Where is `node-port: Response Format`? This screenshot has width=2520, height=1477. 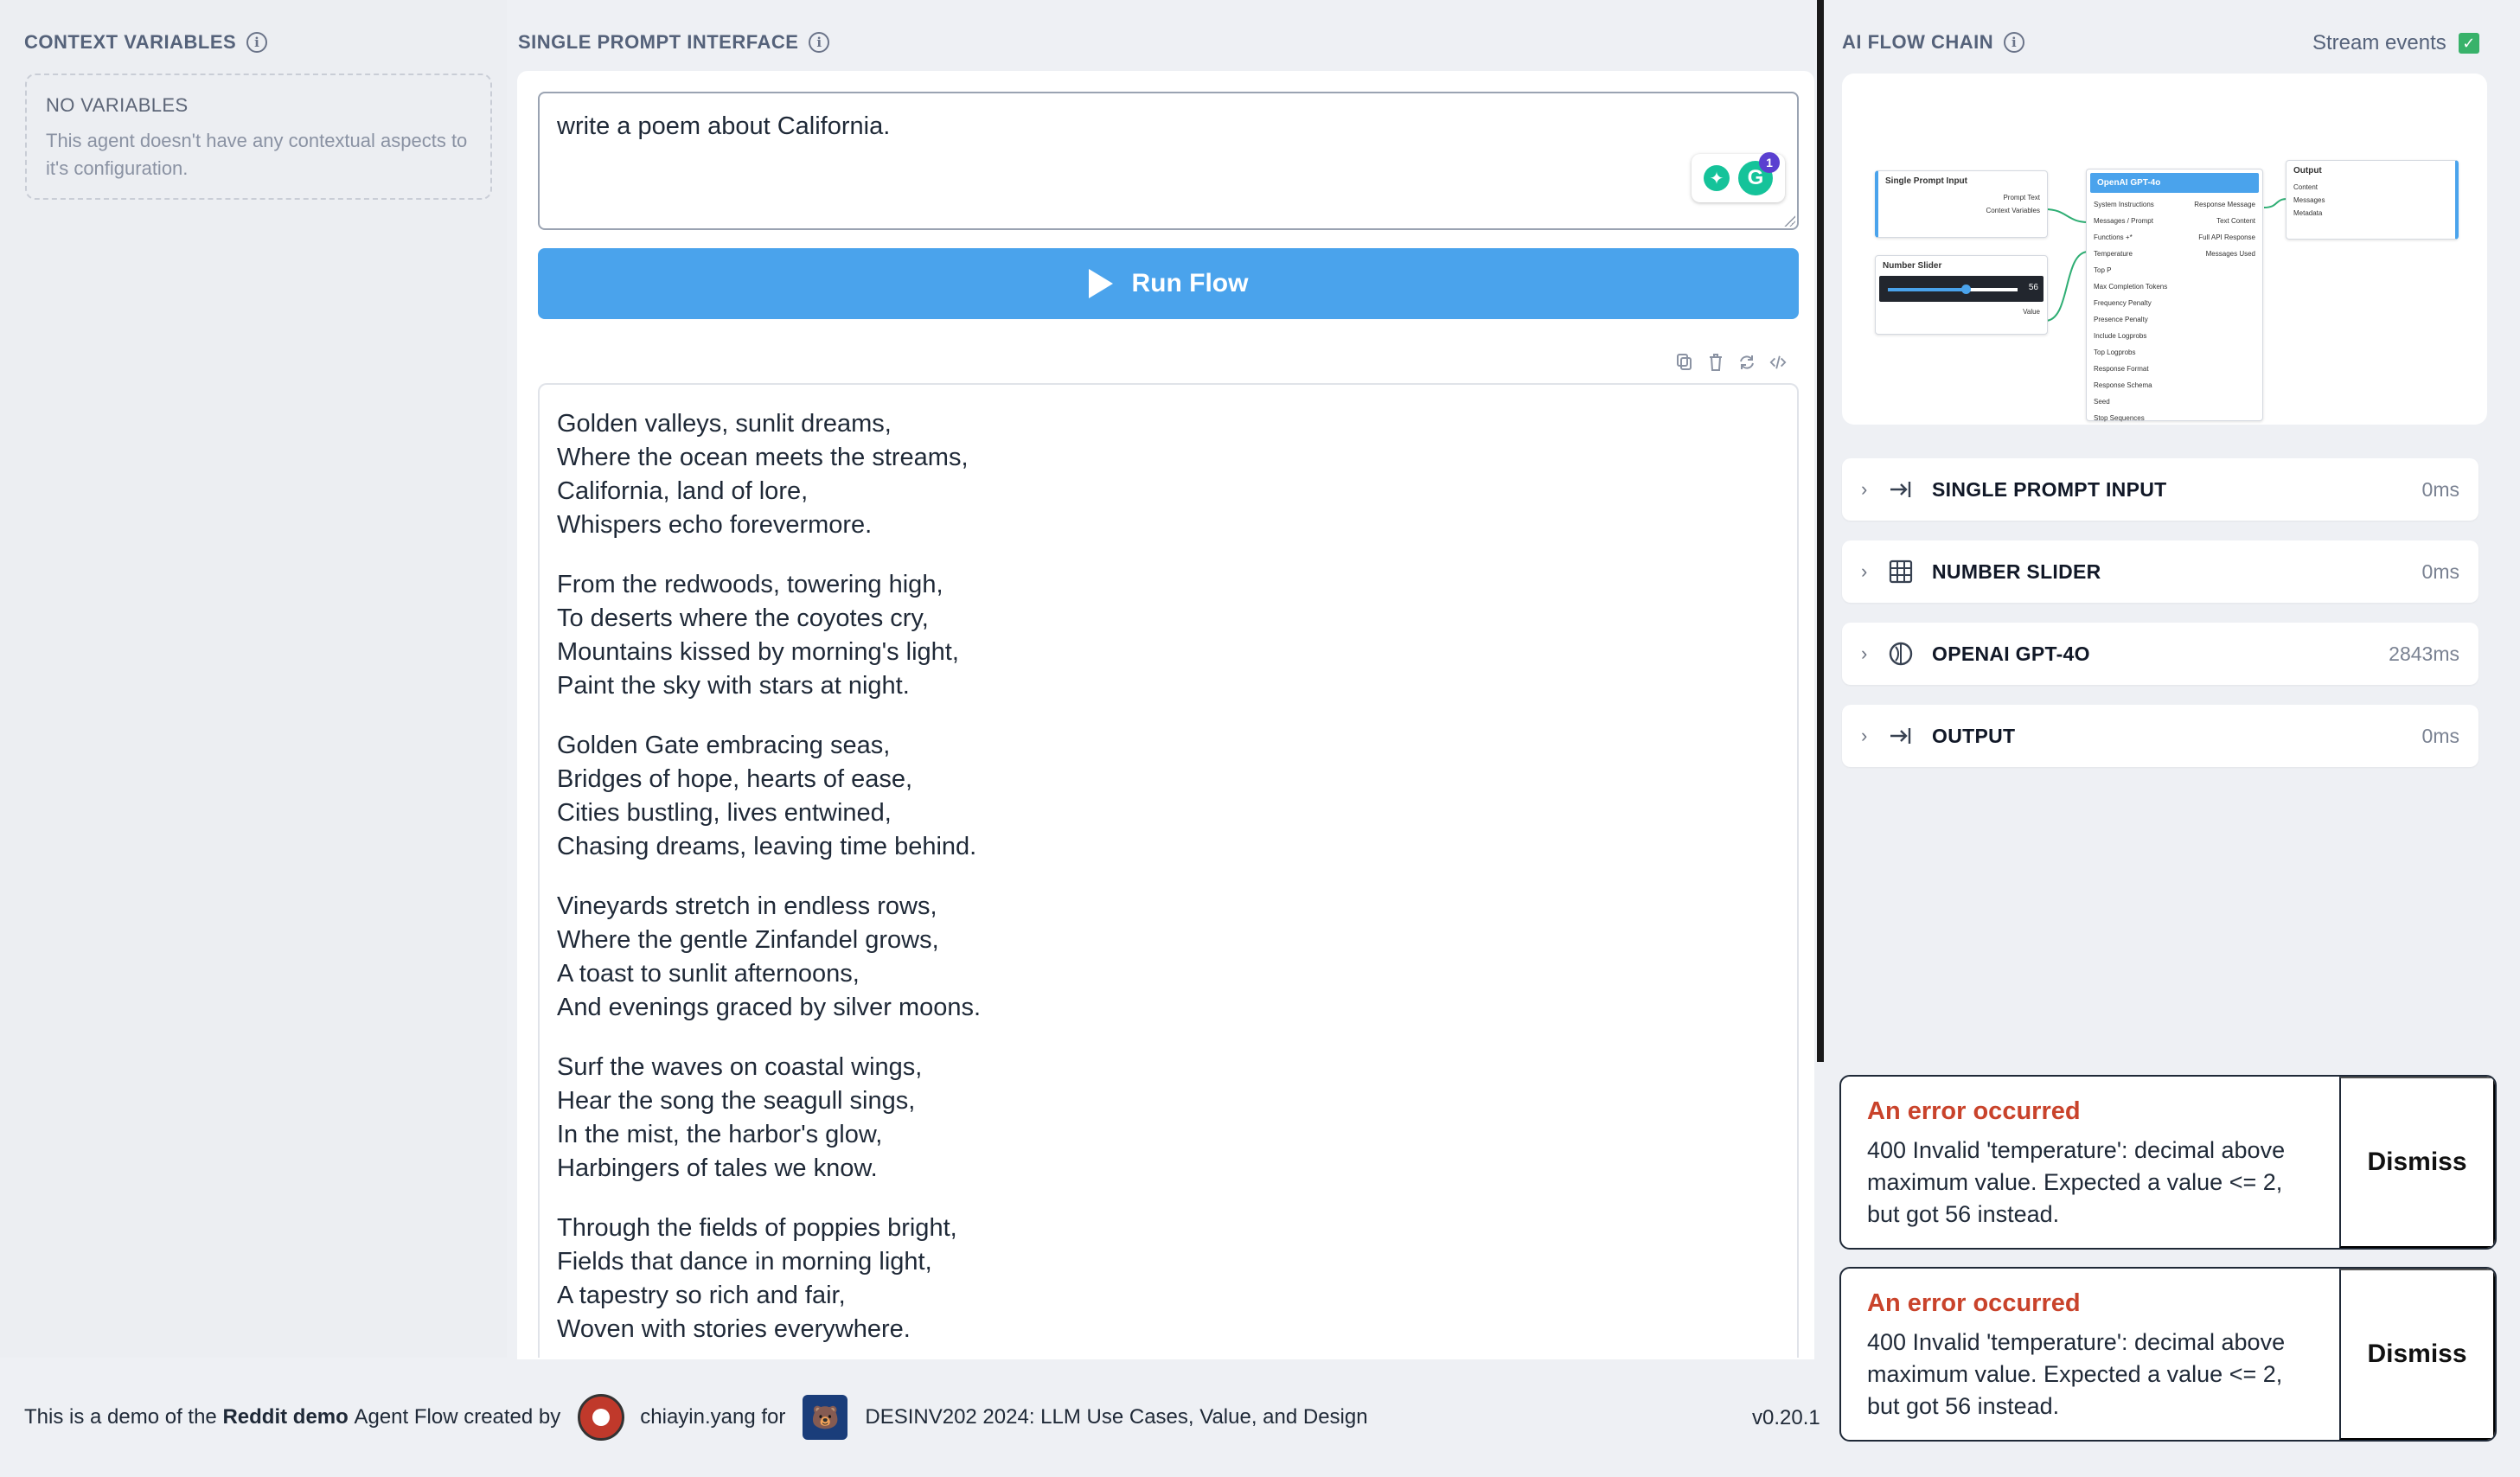
node-port: Response Format is located at coordinates (2131, 369).